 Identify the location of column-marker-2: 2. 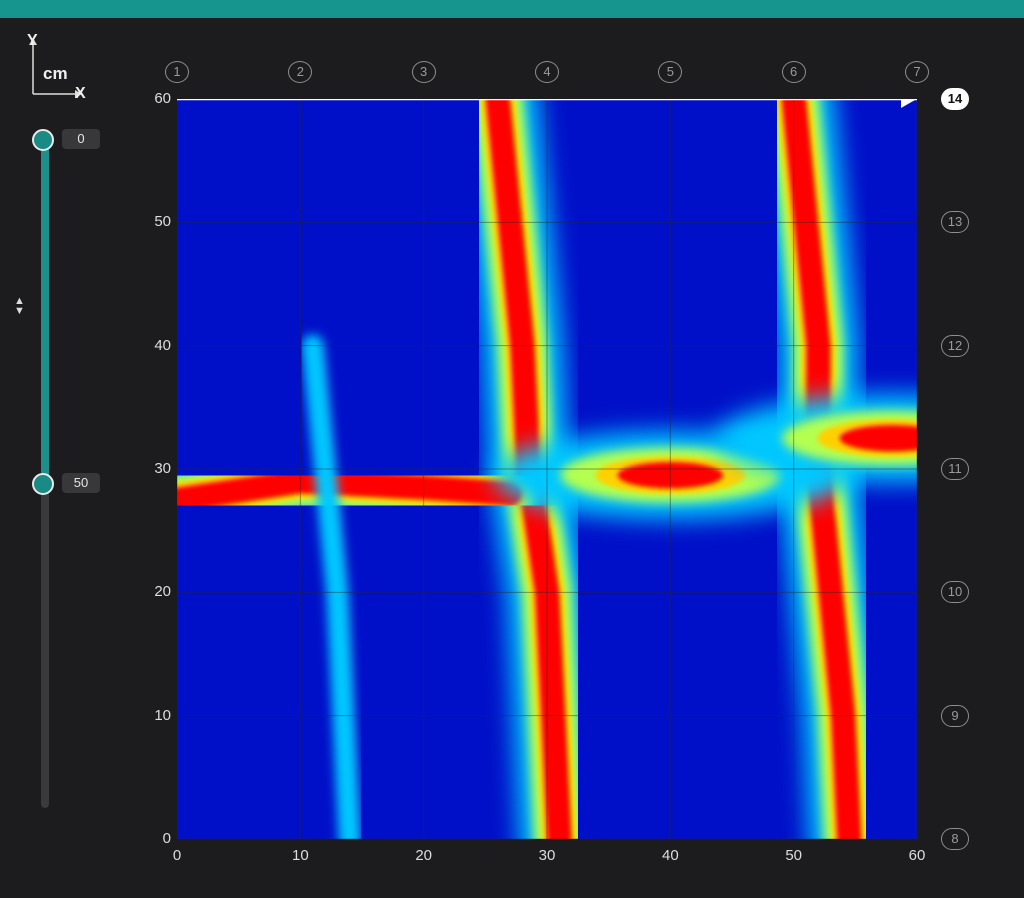
(300, 72).